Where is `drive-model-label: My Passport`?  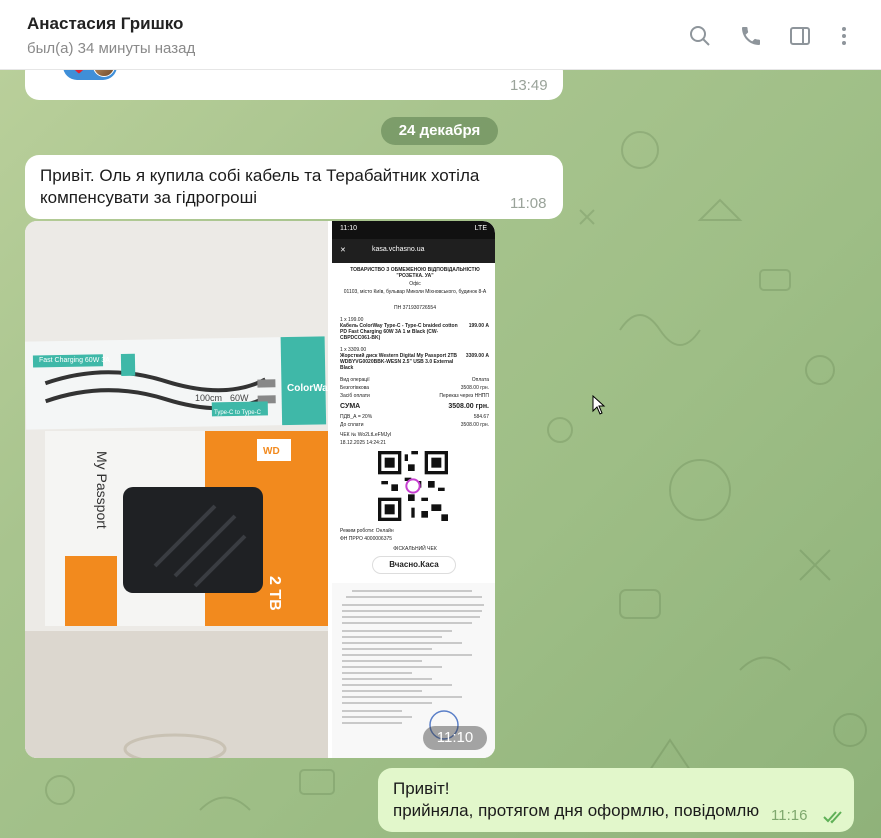
drive-model-label: My Passport is located at coordinates (102, 490).